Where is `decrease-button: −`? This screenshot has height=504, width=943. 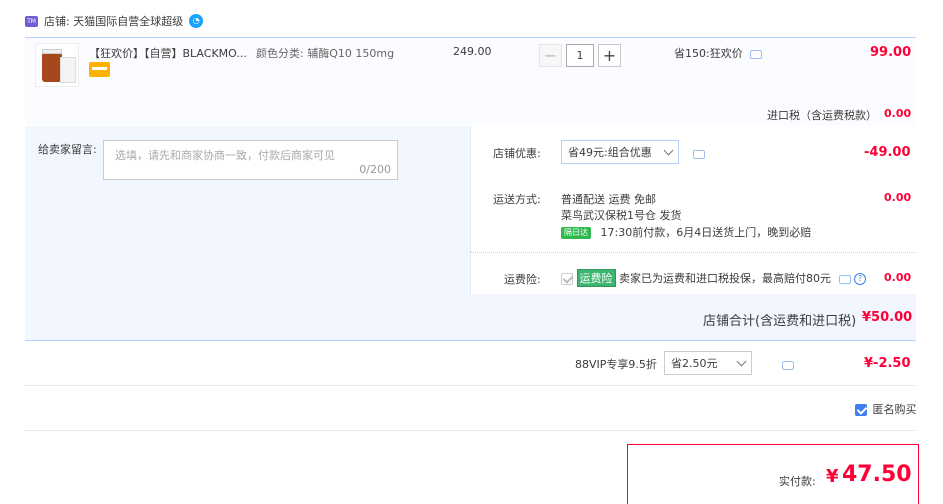 decrease-button: − is located at coordinates (550, 55).